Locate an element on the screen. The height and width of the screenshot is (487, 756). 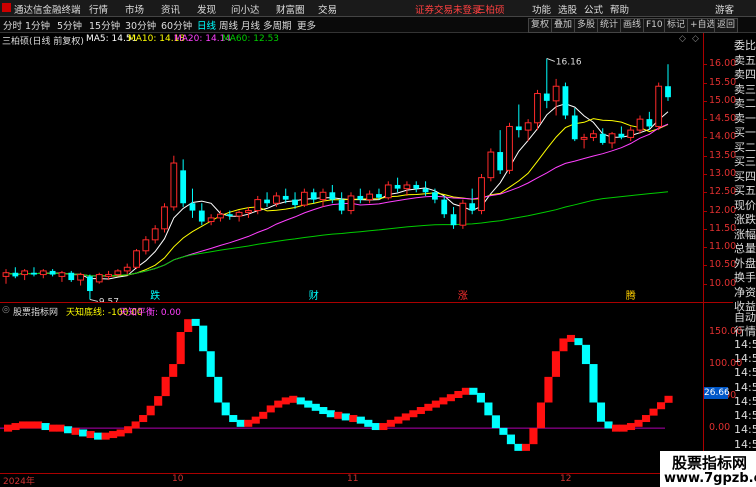
menu-market: 市场 is located at coordinates (134, 9).